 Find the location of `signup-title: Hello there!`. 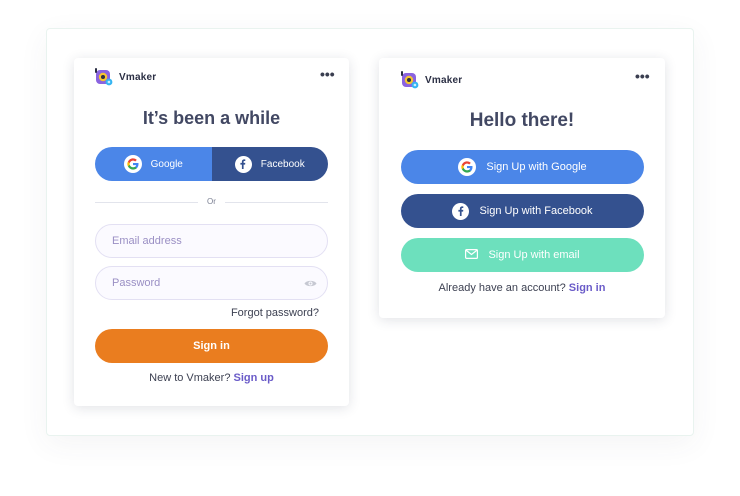

signup-title: Hello there! is located at coordinates (522, 120).